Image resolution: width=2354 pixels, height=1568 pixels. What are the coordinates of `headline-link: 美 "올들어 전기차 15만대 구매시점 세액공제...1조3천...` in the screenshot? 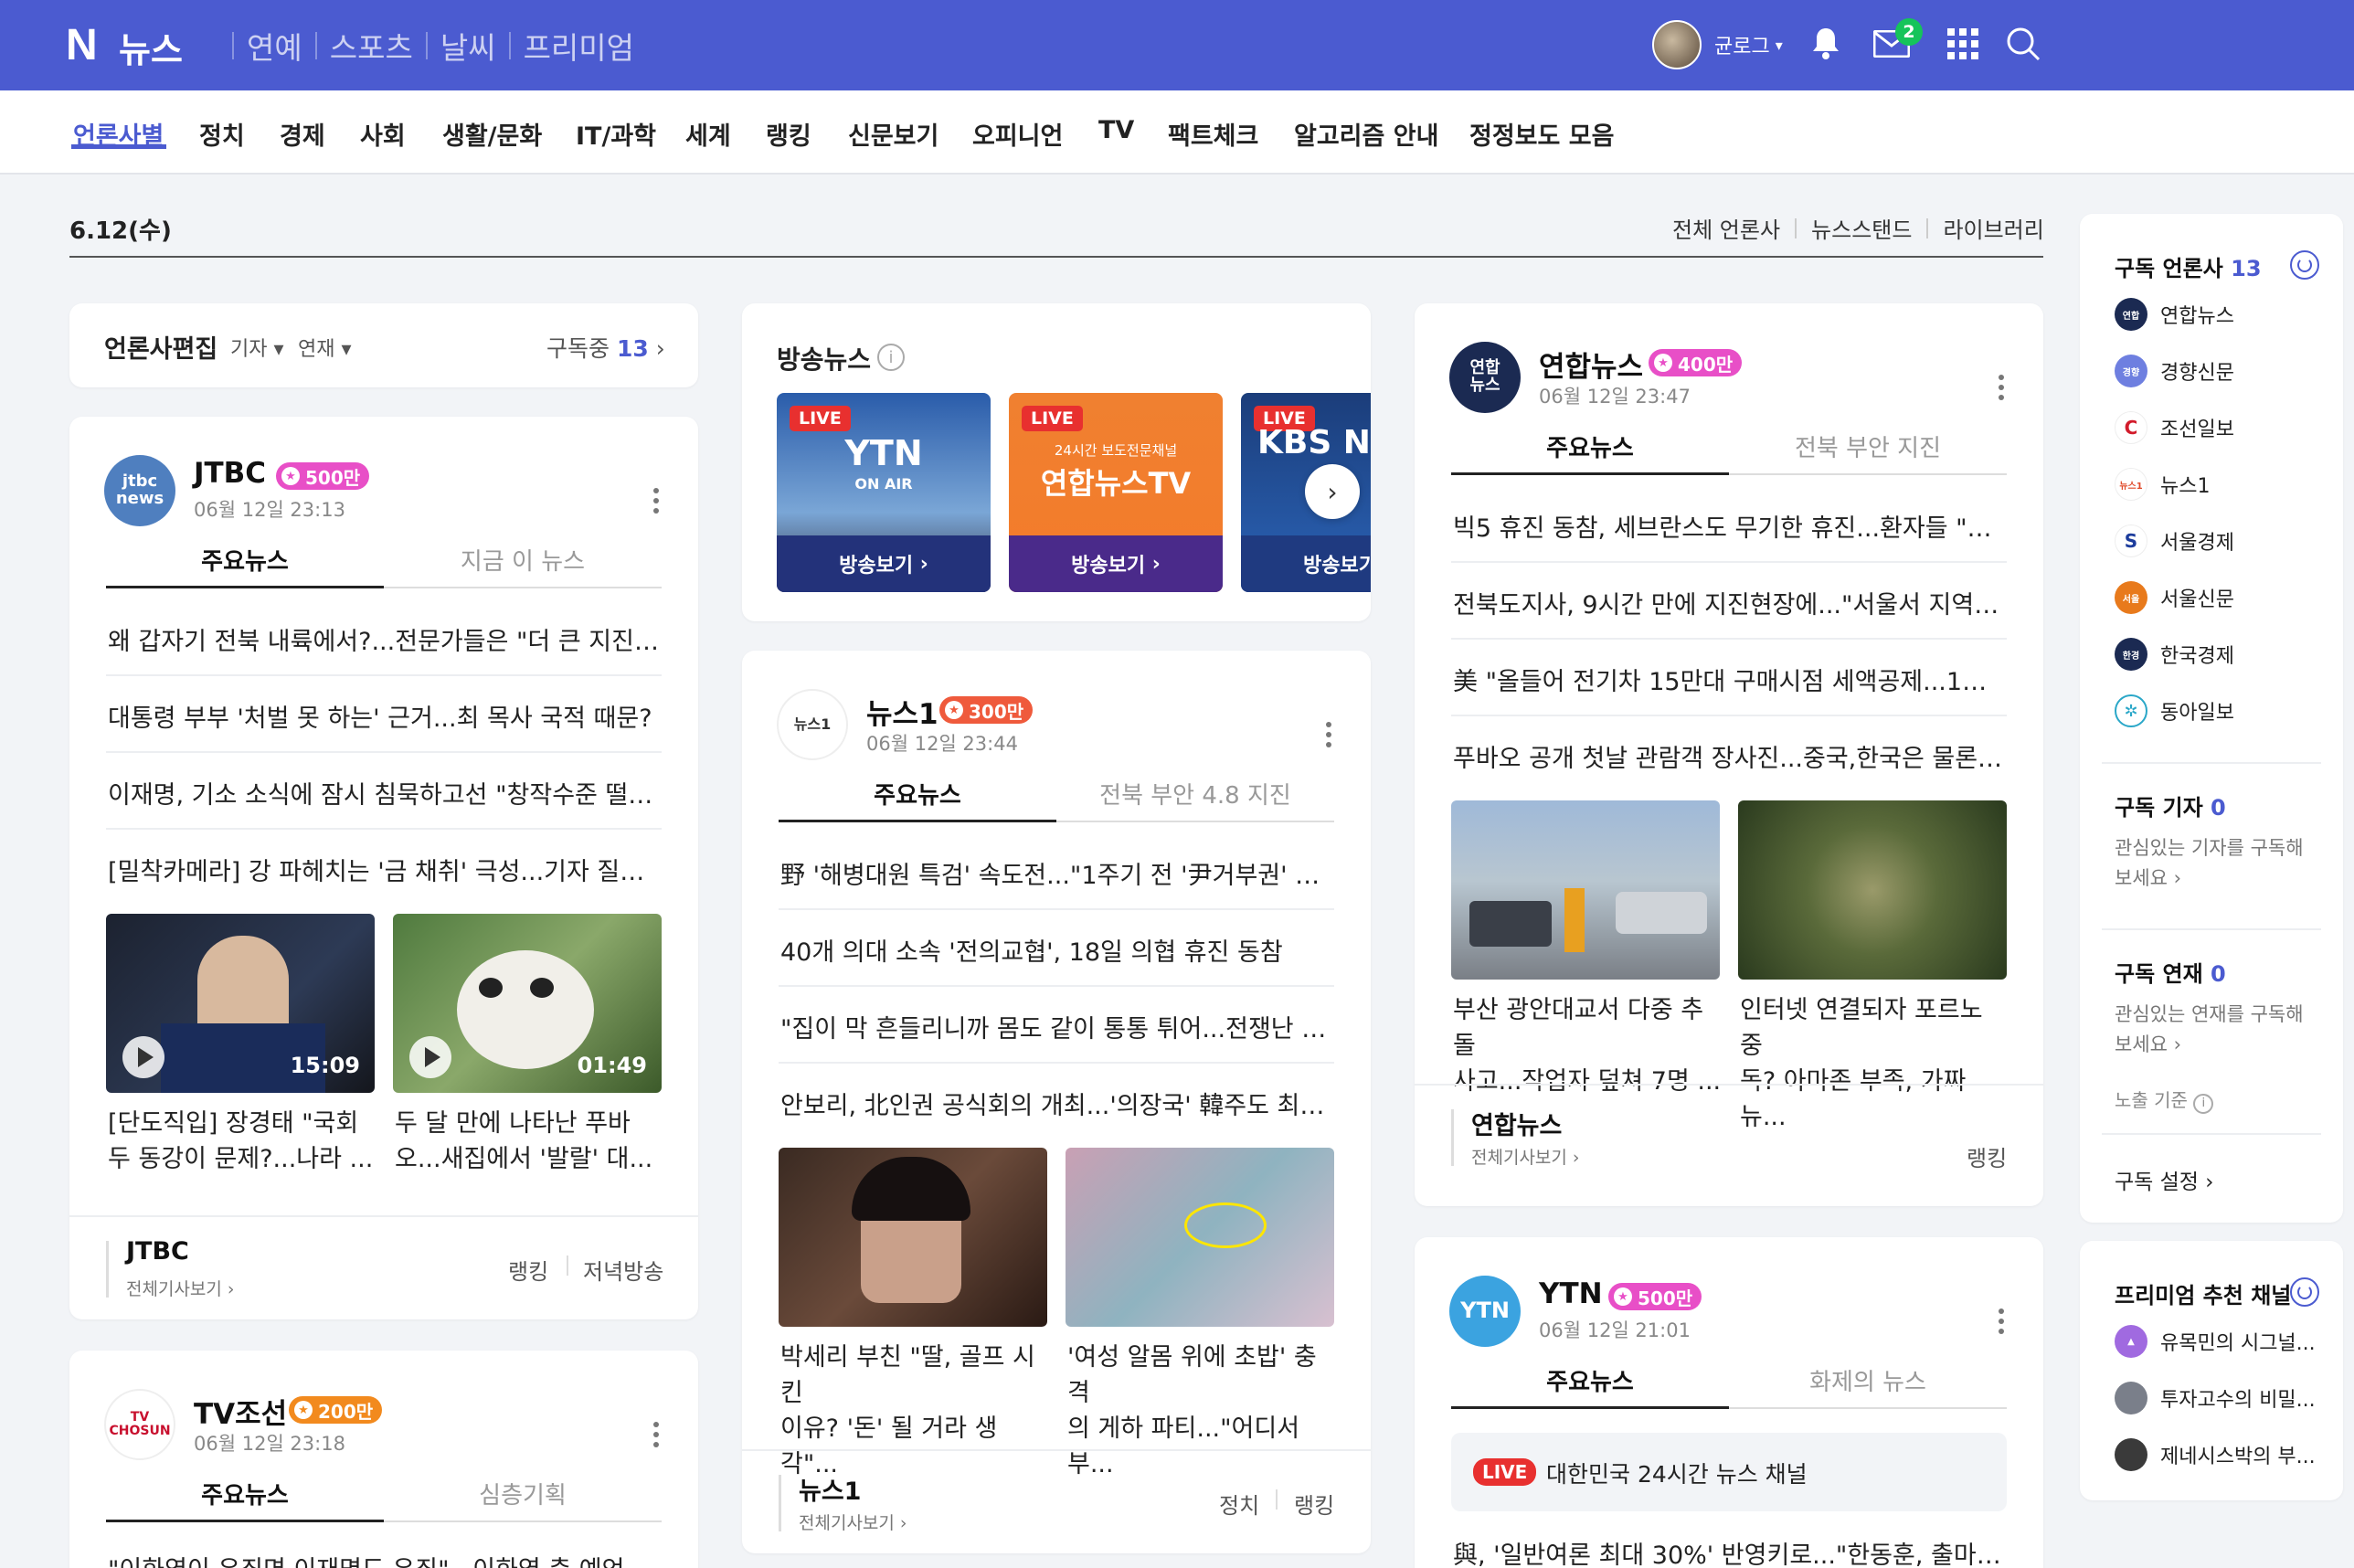 It's located at (1729, 679).